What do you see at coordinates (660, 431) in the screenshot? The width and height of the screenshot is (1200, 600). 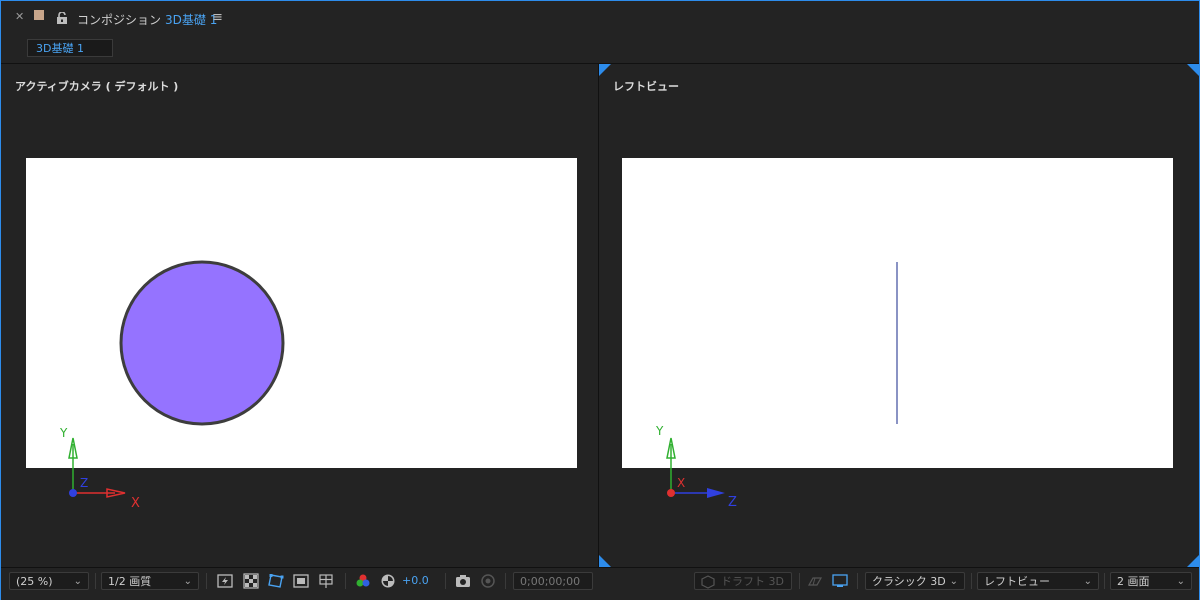 I see `axis-y-label-right: Y` at bounding box center [660, 431].